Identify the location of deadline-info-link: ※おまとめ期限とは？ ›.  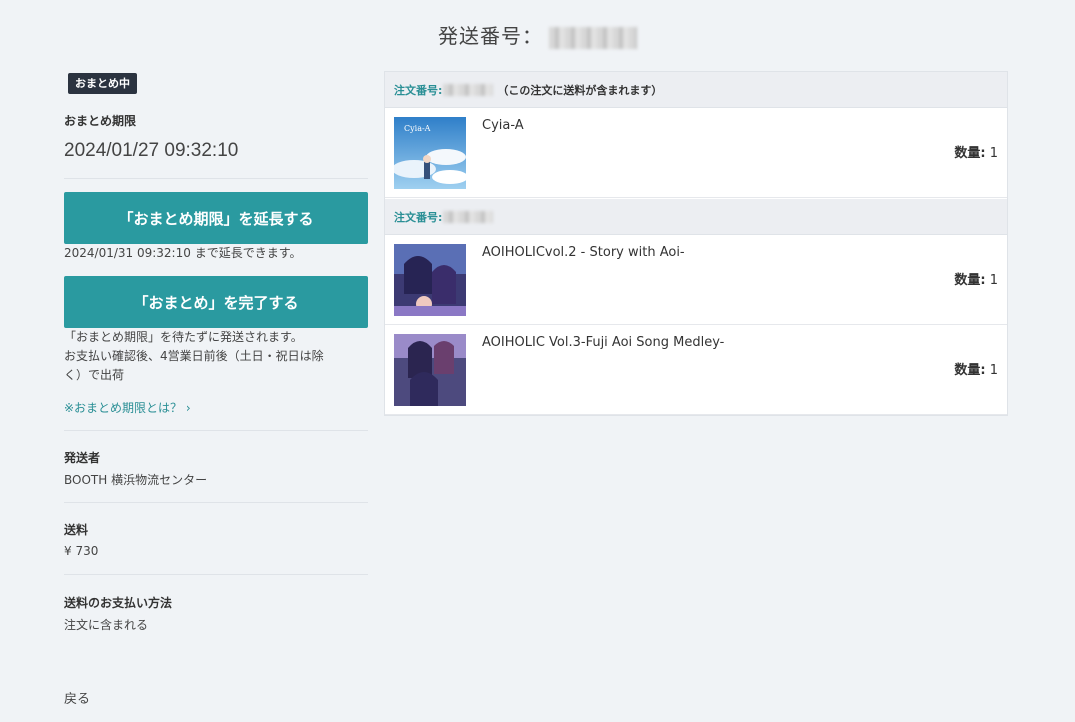
(127, 407).